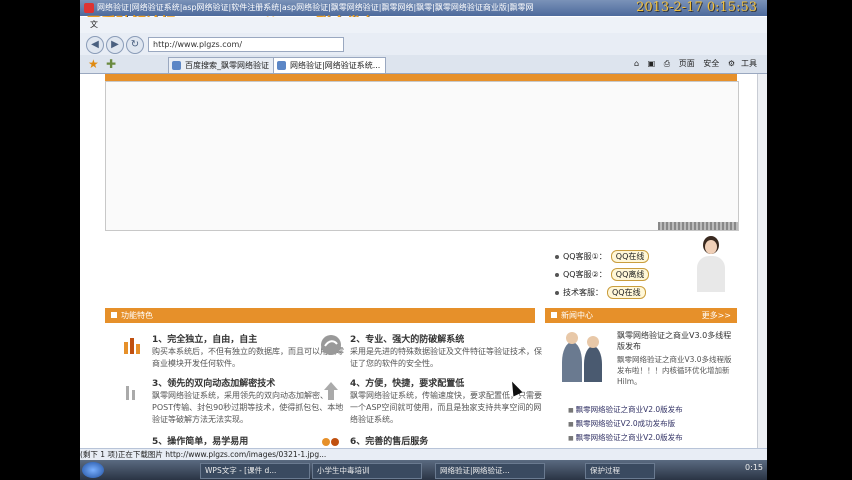  What do you see at coordinates (711, 263) in the screenshot?
I see `support-avatar` at bounding box center [711, 263].